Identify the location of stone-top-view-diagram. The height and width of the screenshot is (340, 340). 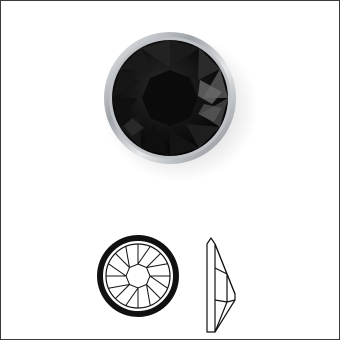
(138, 276).